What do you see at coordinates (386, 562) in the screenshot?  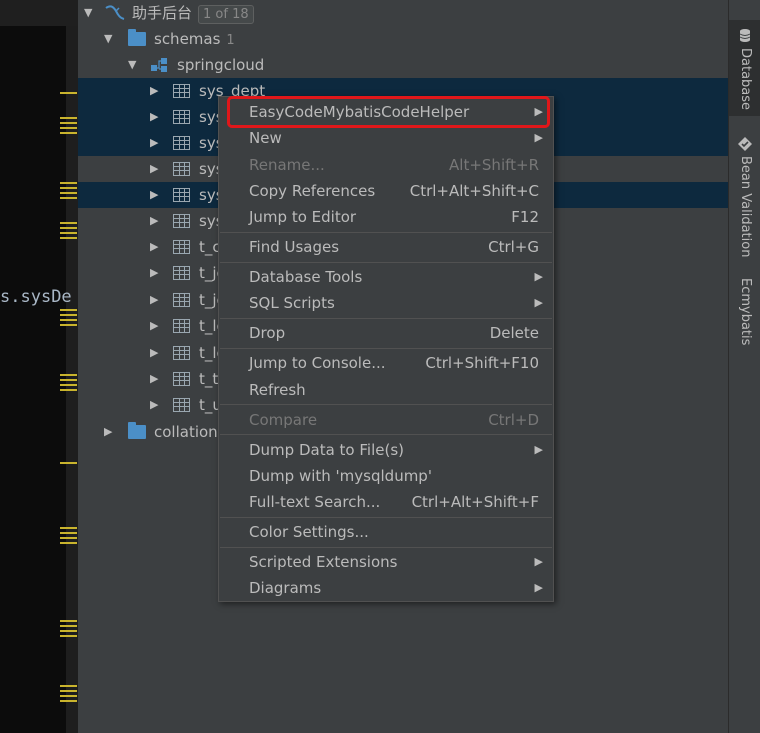 I see `menu-item-scripted-extensions: Scripted Extensions ▶` at bounding box center [386, 562].